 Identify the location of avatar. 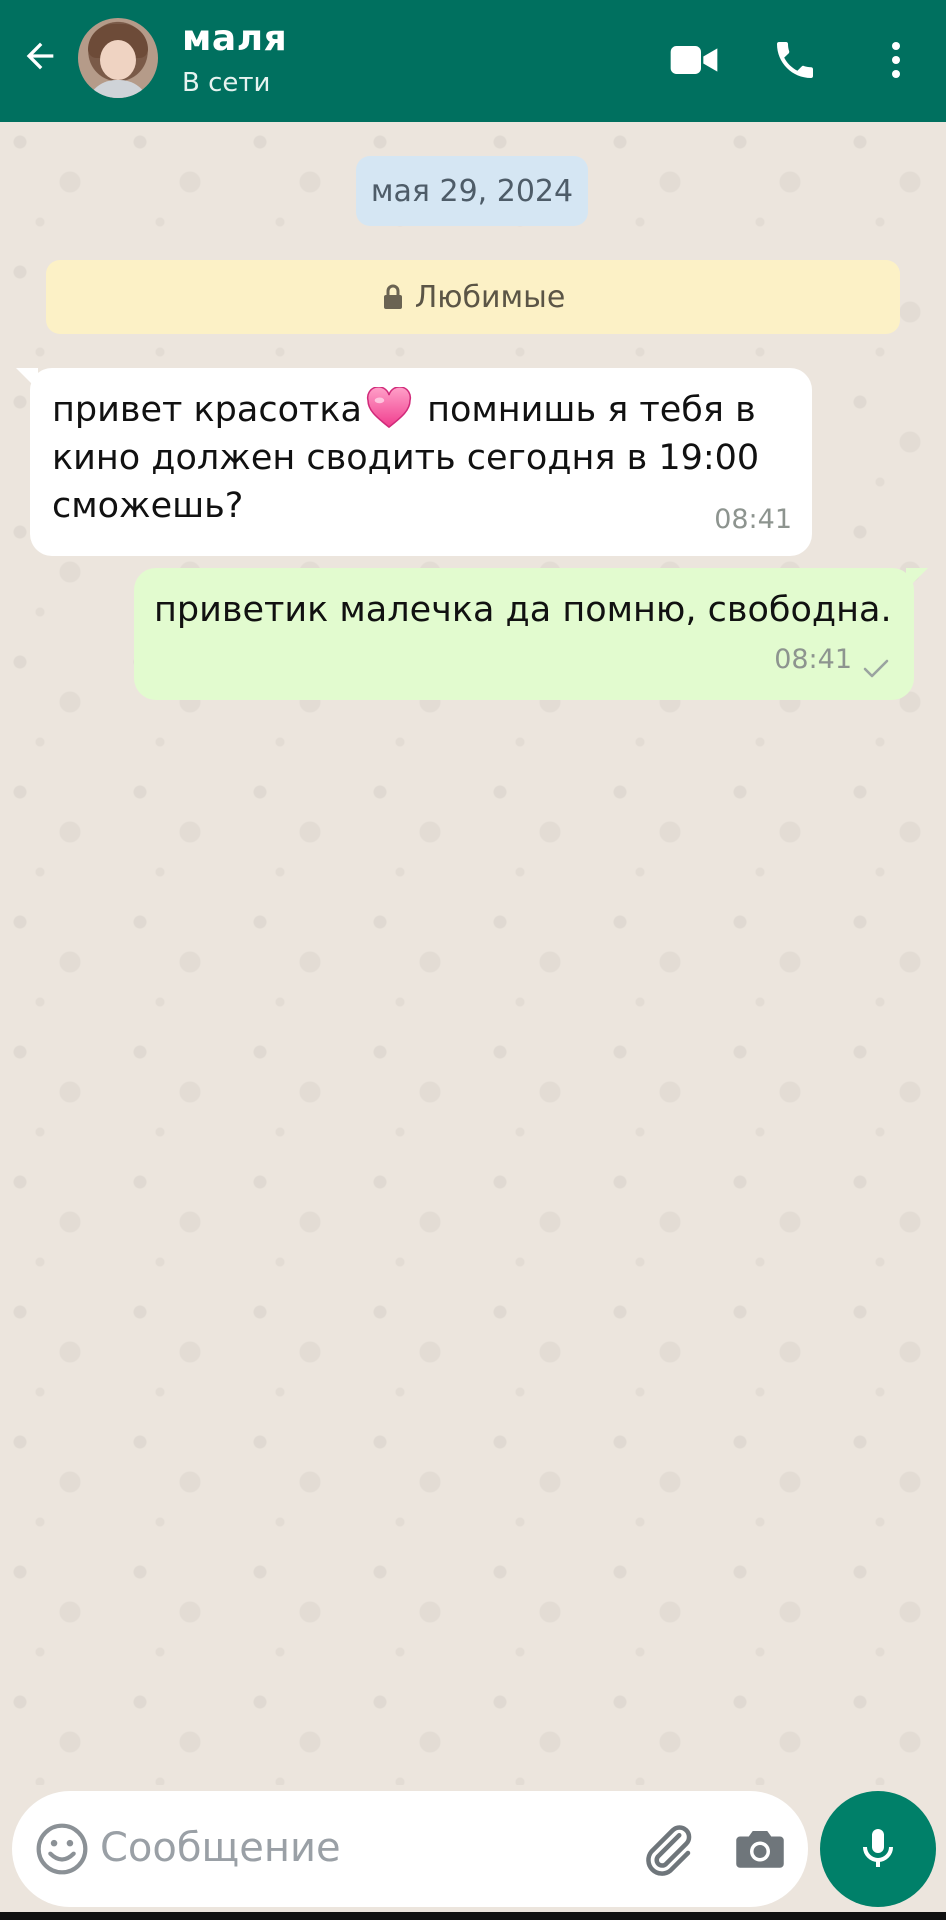
(118, 58).